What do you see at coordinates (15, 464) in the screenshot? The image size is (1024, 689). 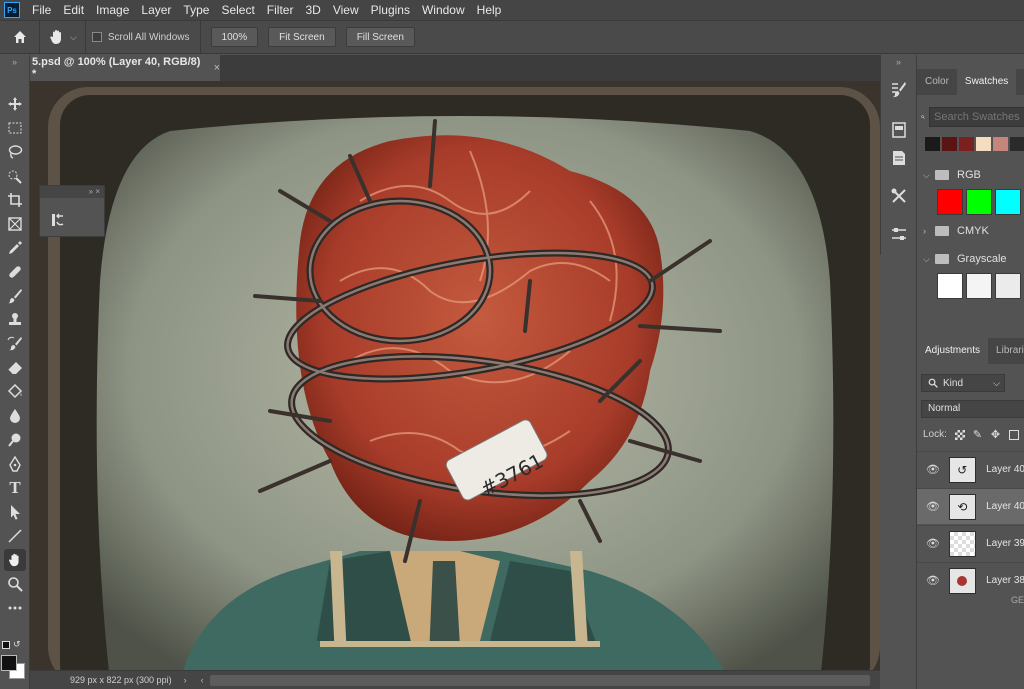 I see `pen-tool` at bounding box center [15, 464].